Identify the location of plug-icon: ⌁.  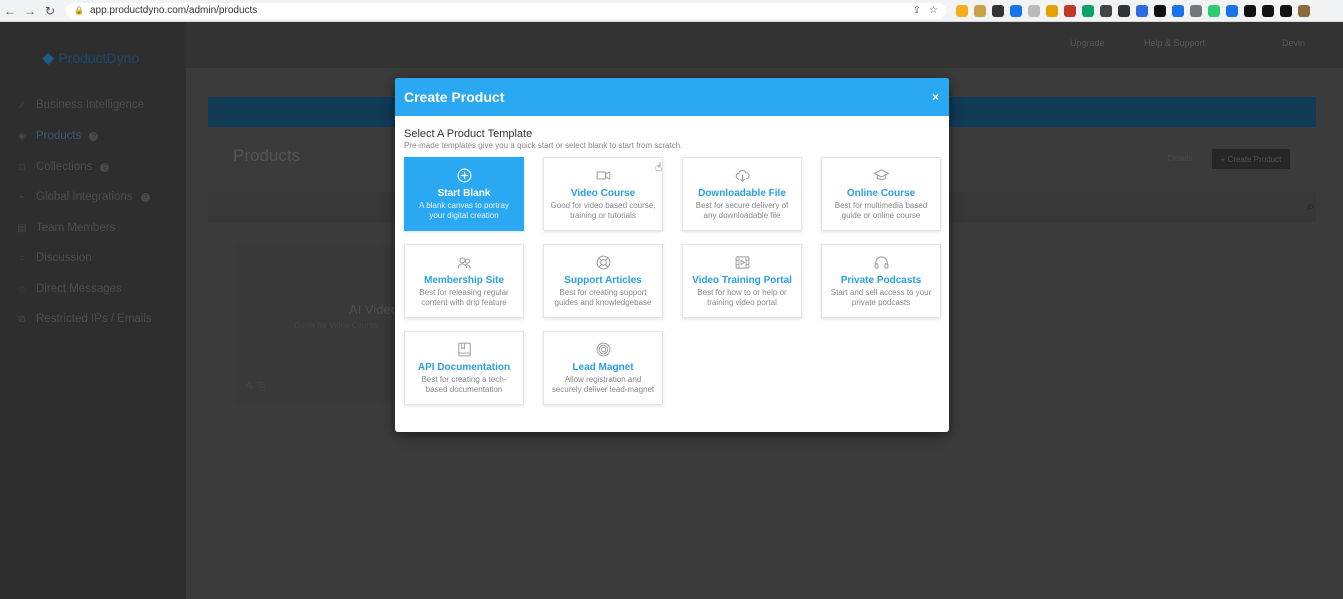
(22, 197).